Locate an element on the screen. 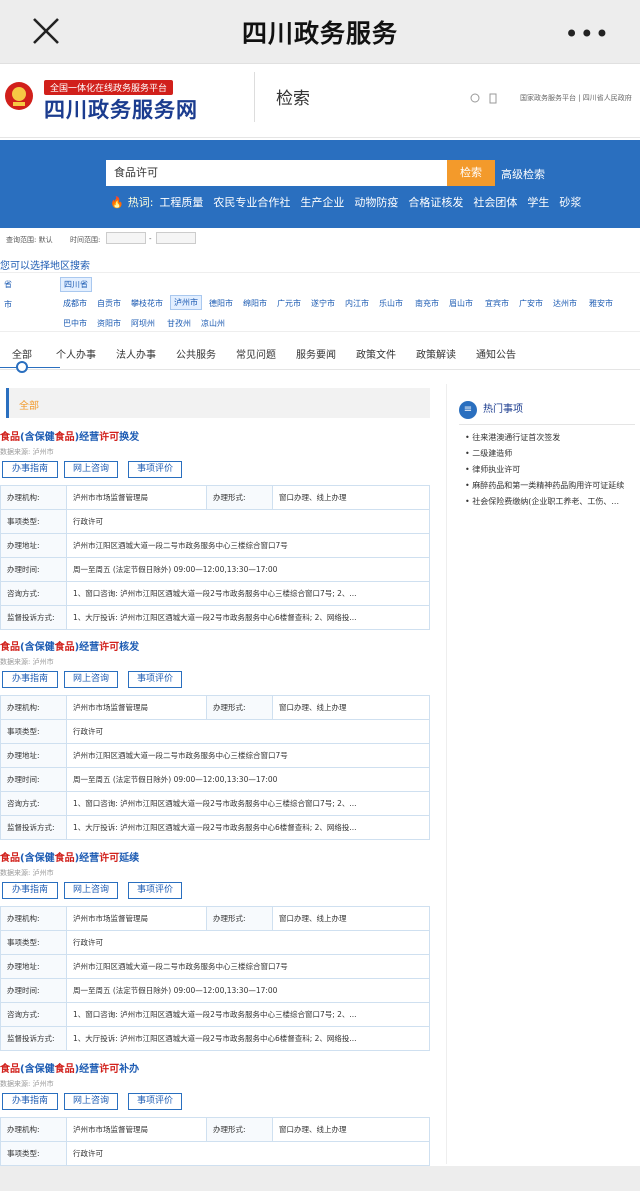 The width and height of the screenshot is (640, 1191). hot-word: 工程质量 is located at coordinates (181, 202).